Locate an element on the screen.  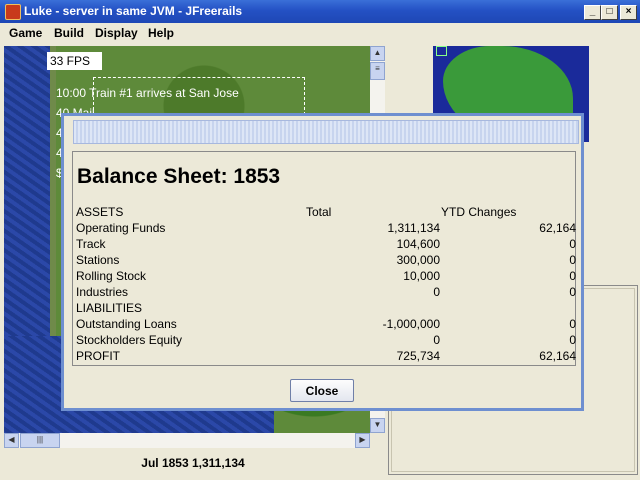
scroll-thumb: ≡ is located at coordinates (377, 71).